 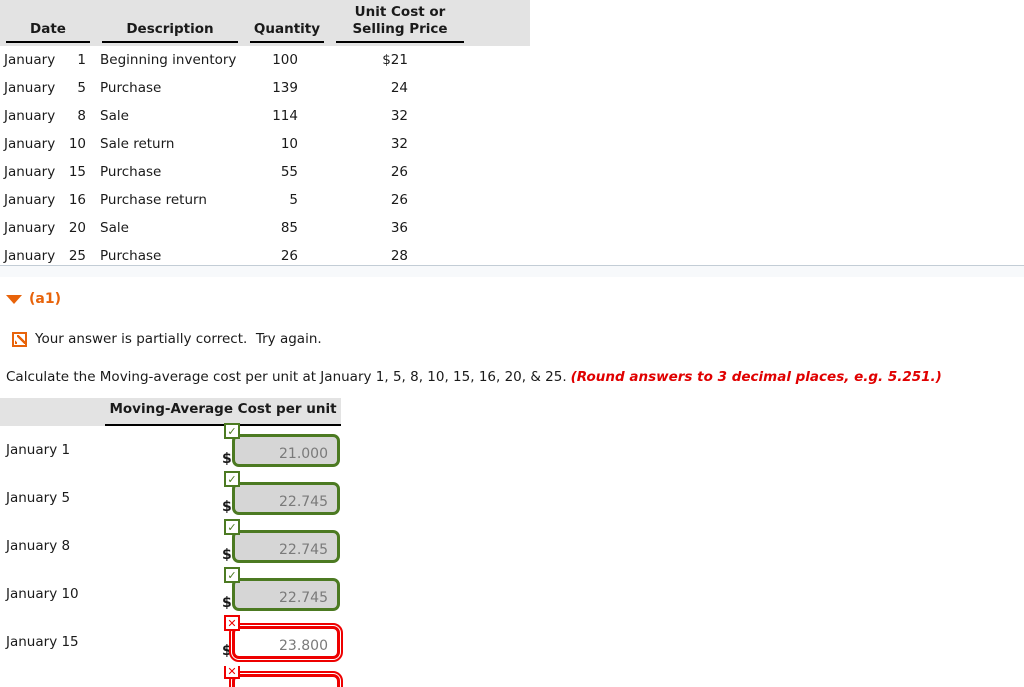 What do you see at coordinates (38, 498) in the screenshot?
I see `answer-row-label: January 5` at bounding box center [38, 498].